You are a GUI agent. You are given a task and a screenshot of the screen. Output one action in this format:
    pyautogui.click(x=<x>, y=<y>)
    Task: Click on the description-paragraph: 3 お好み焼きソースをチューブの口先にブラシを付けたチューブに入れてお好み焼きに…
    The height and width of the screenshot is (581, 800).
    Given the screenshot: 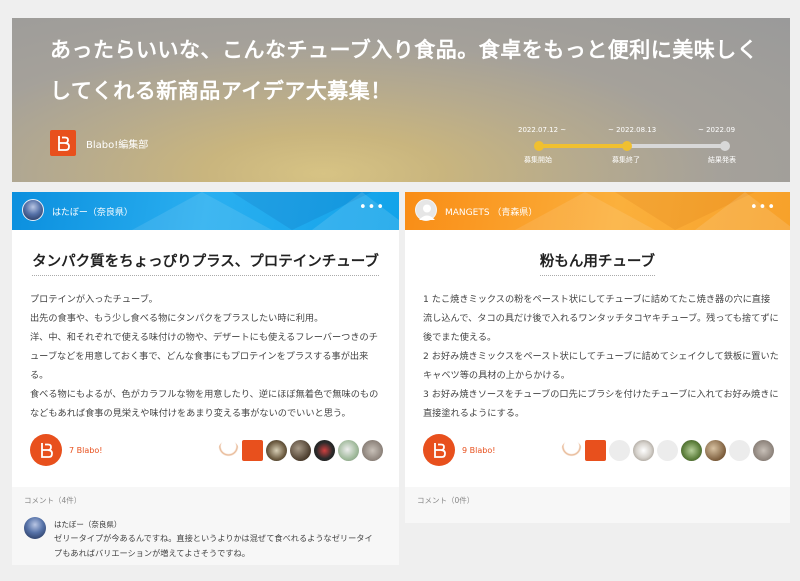 What is the action you would take?
    pyautogui.click(x=601, y=404)
    